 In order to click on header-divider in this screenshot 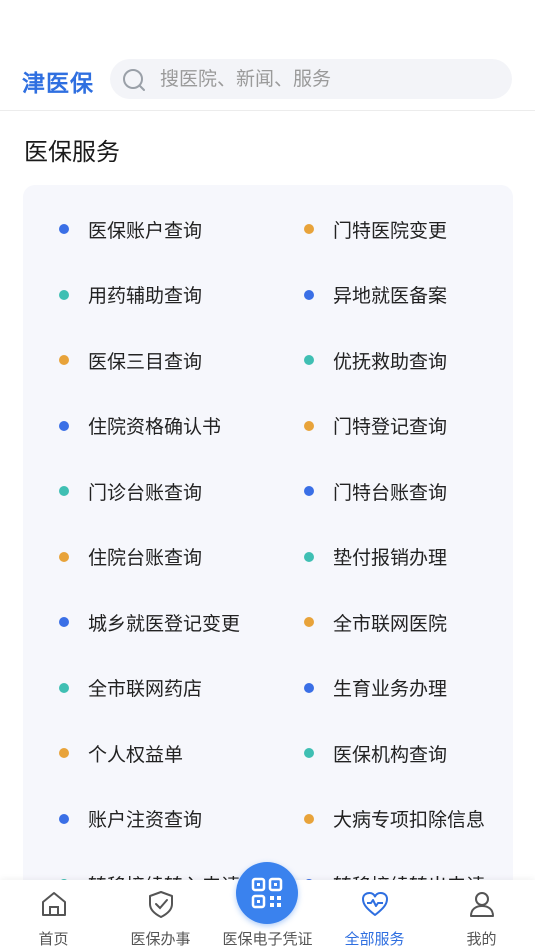, I will do `click(267, 110)`.